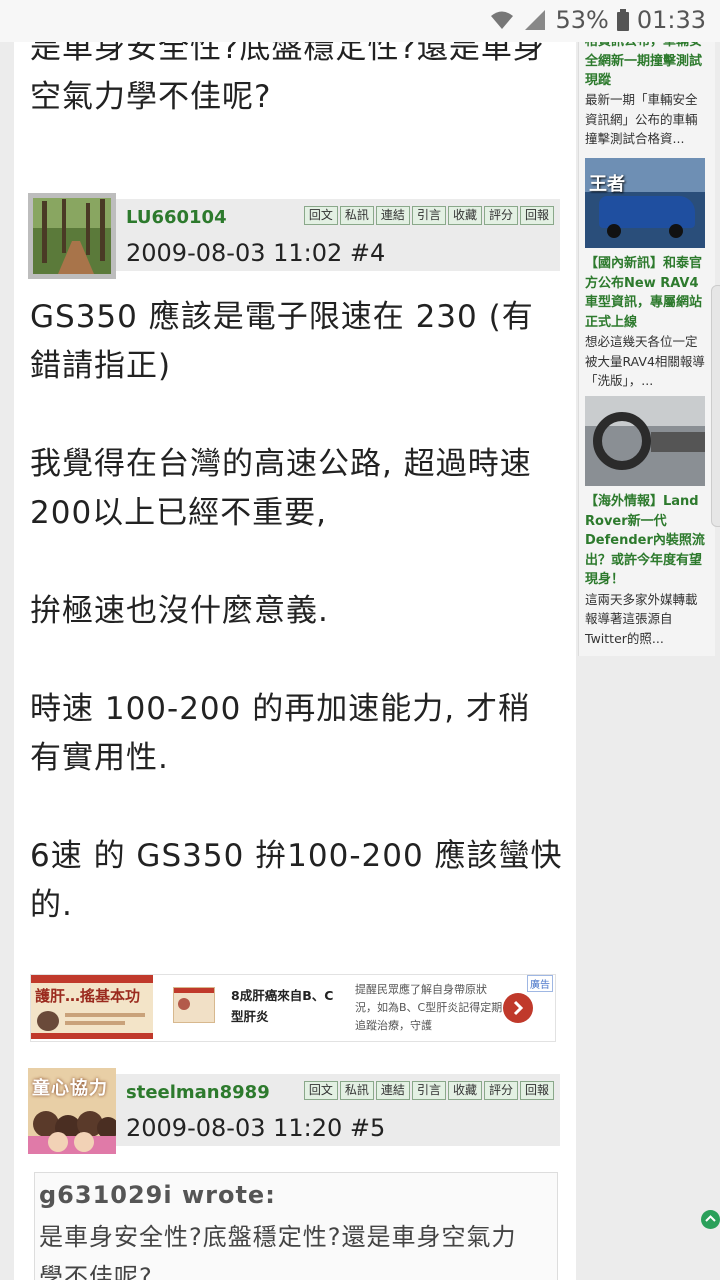 This screenshot has height=1280, width=720. What do you see at coordinates (429, 1007) in the screenshot?
I see `ad-body: 提醒民眾應了解自身帶原狀況，如為B、C型肝炎記得定期追蹤治療，守護` at bounding box center [429, 1007].